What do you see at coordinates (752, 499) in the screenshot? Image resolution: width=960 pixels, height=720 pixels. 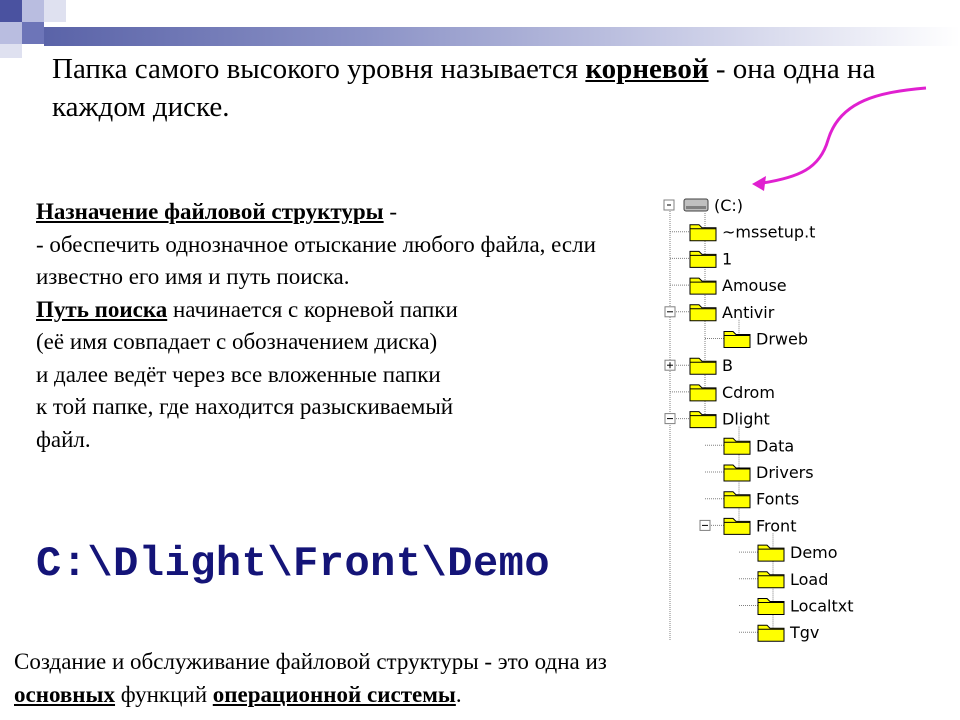 I see `tree-node-fonts: Fonts` at bounding box center [752, 499].